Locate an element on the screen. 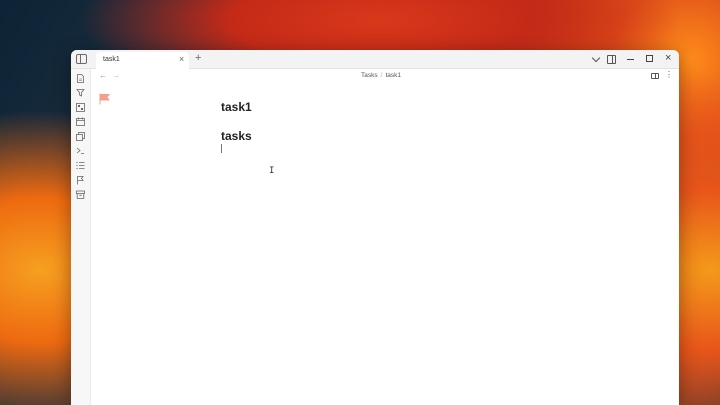 The width and height of the screenshot is (720, 405). right-sidebar-toggle-icon is located at coordinates (611, 59).